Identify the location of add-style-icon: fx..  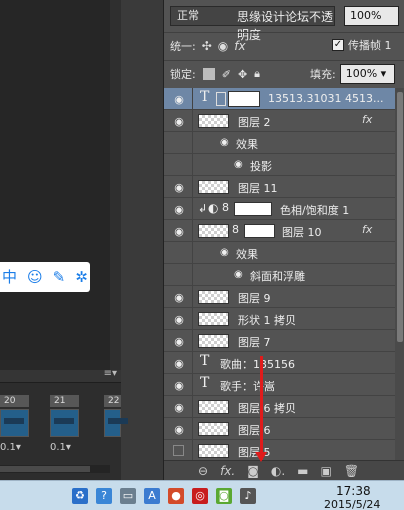
(227, 471).